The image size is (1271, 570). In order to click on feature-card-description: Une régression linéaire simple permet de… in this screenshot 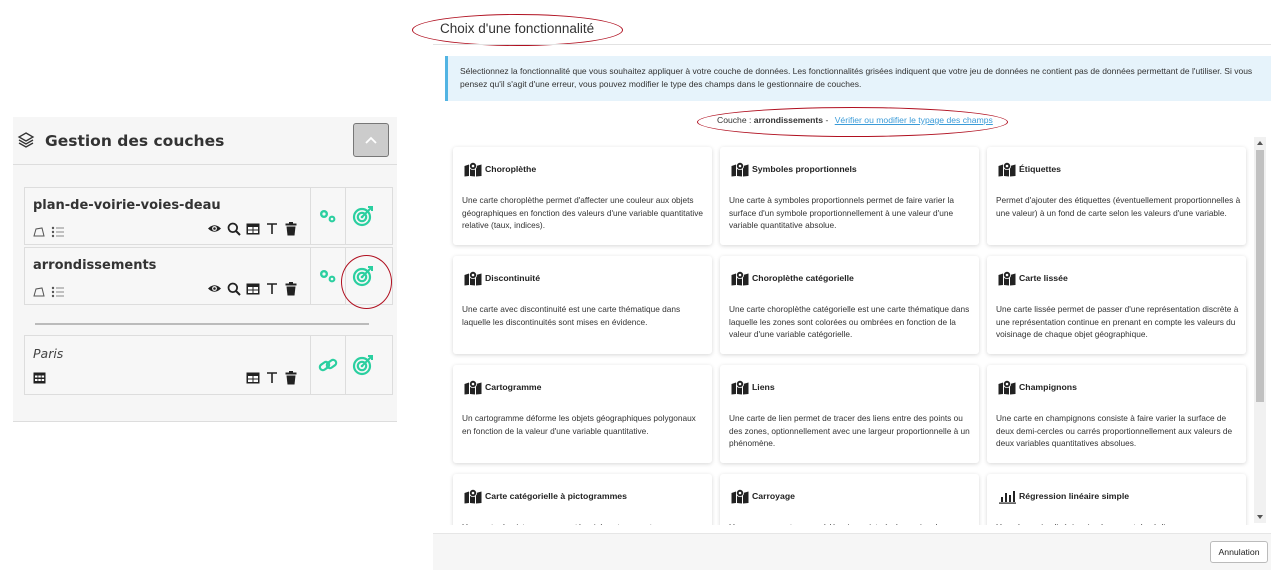, I will do `click(1118, 523)`.